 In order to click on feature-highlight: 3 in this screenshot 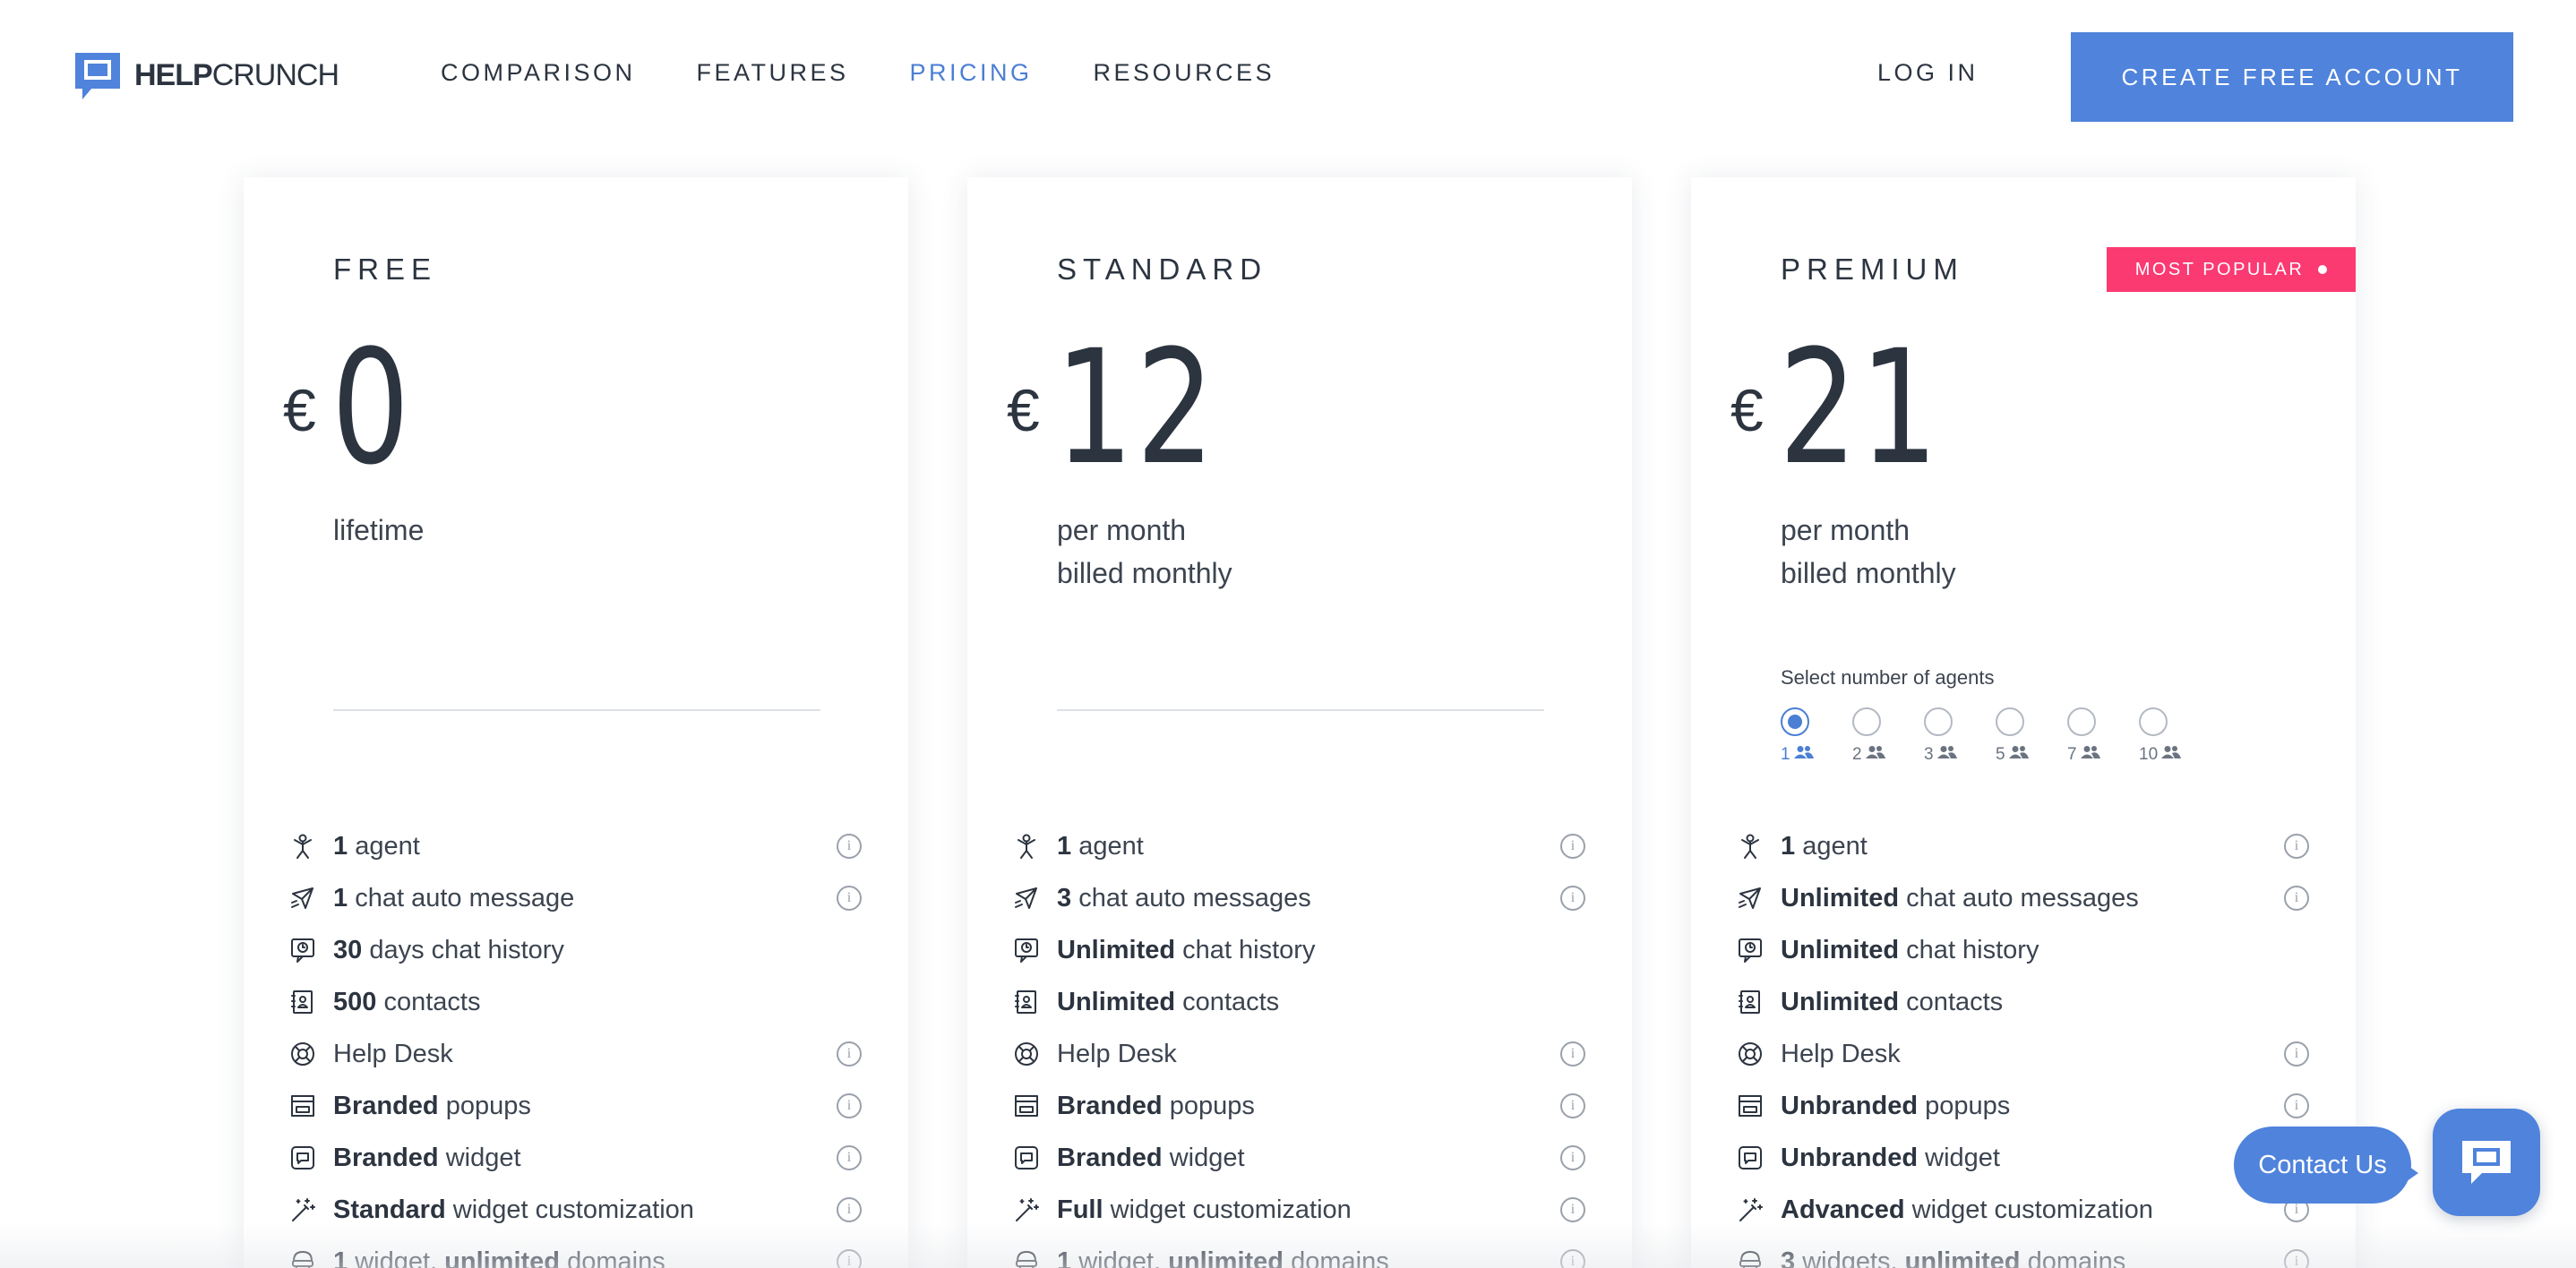, I will do `click(1788, 1257)`.